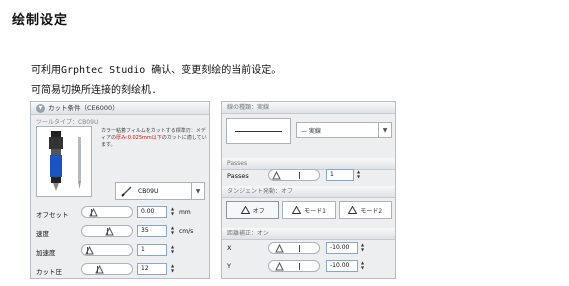 This screenshot has height=286, width=569. I want to click on tangent-mode-label: モード2, so click(371, 211).